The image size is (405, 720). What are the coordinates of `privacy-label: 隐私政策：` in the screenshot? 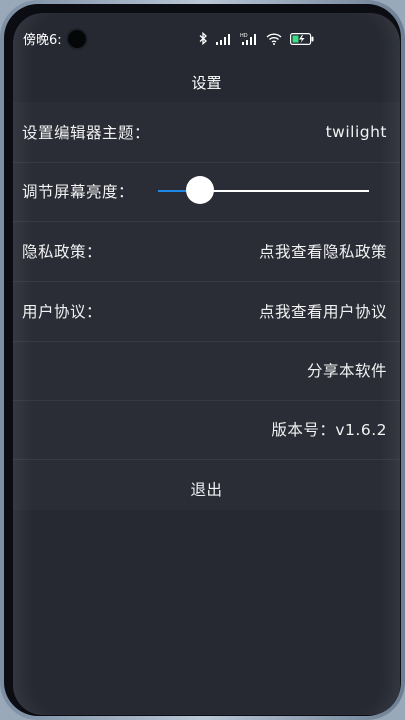 It's located at (62, 252).